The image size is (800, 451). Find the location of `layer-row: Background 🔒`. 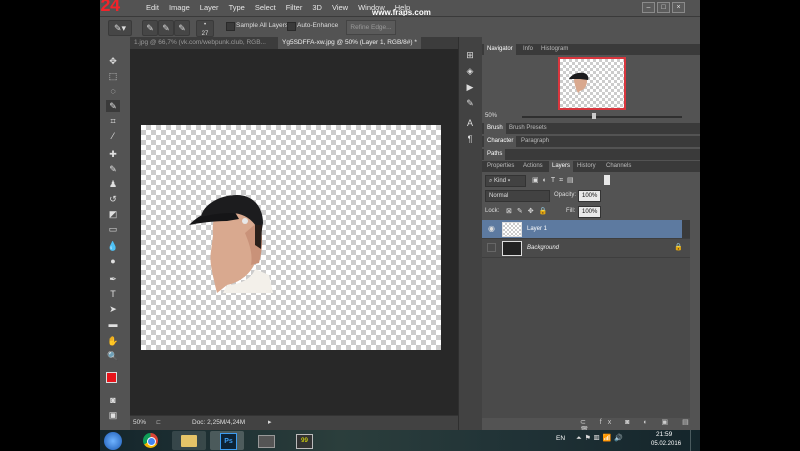

layer-row: Background 🔒 is located at coordinates (586, 248).